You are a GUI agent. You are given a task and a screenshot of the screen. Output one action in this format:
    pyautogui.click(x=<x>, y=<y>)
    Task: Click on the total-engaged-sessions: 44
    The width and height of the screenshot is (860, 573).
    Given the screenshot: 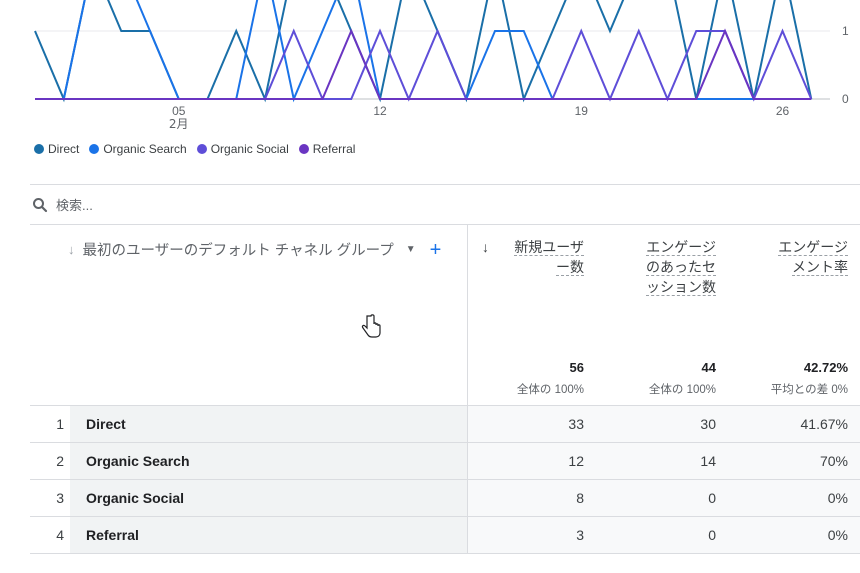 What is the action you would take?
    pyautogui.click(x=708, y=367)
    